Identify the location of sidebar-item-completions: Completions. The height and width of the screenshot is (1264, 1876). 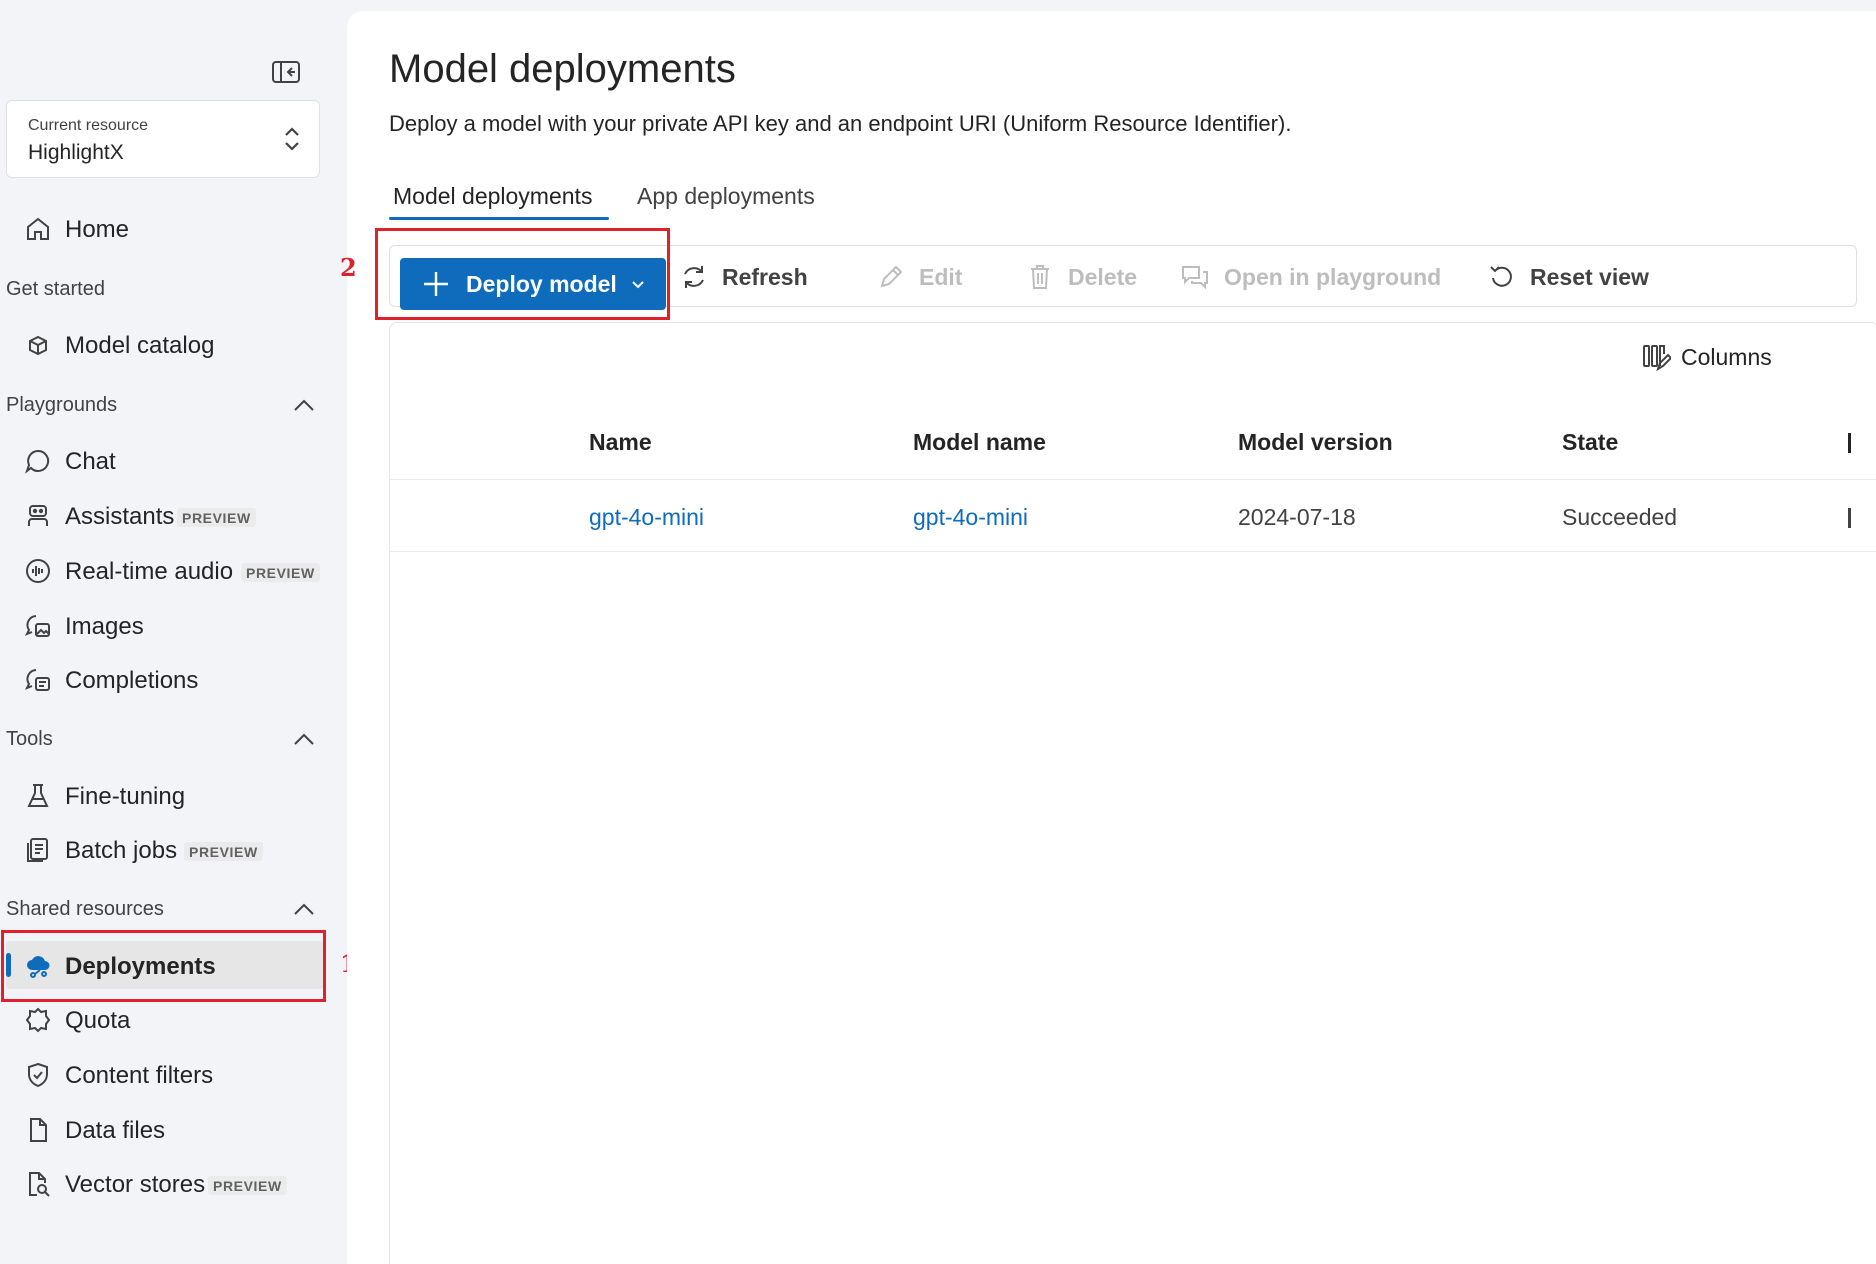
(162, 679).